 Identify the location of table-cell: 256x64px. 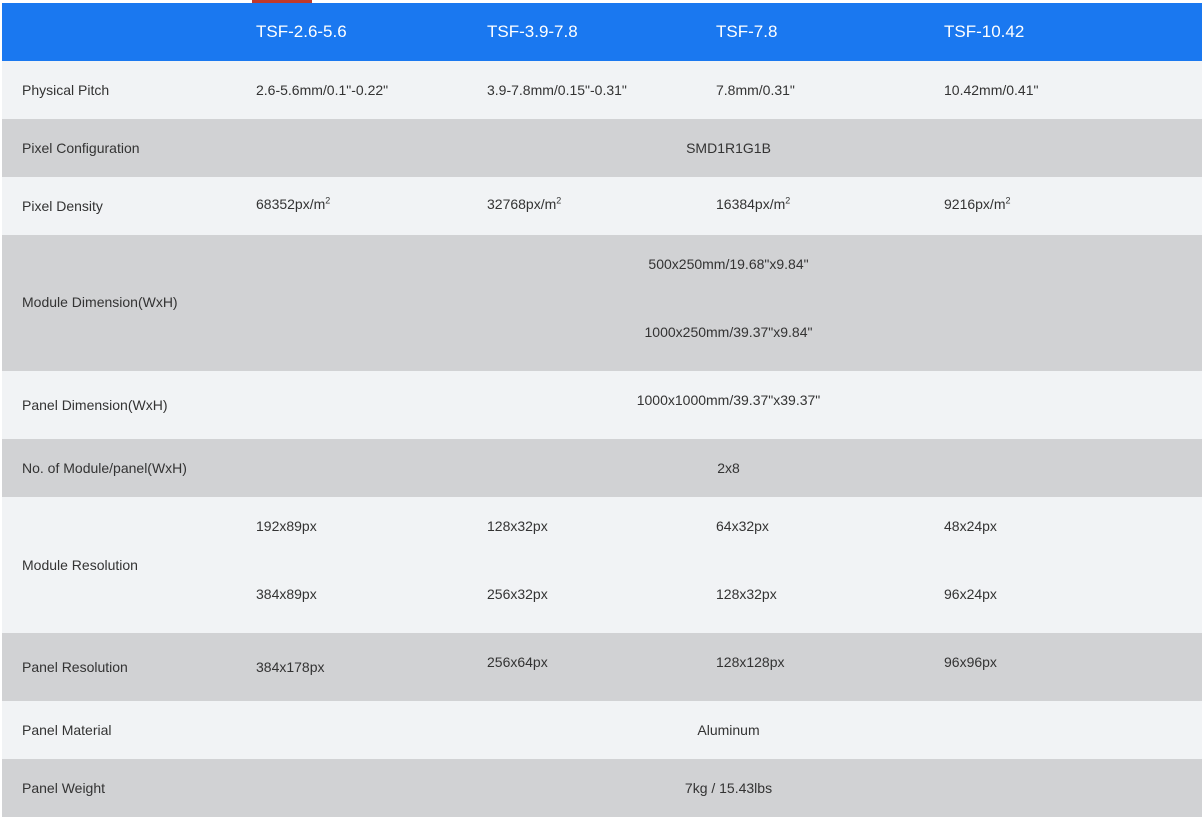
(517, 662).